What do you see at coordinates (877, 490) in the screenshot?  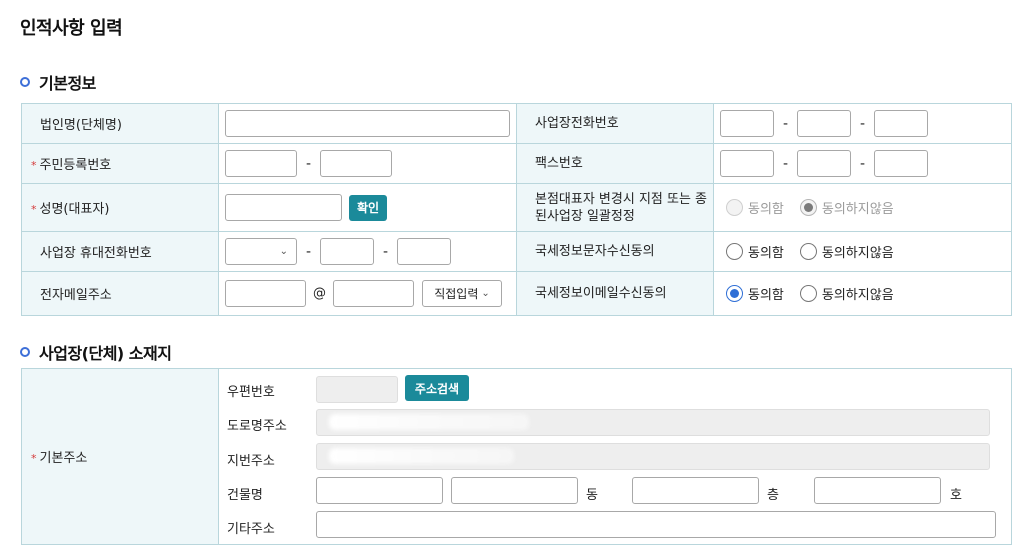 I see `ho-input` at bounding box center [877, 490].